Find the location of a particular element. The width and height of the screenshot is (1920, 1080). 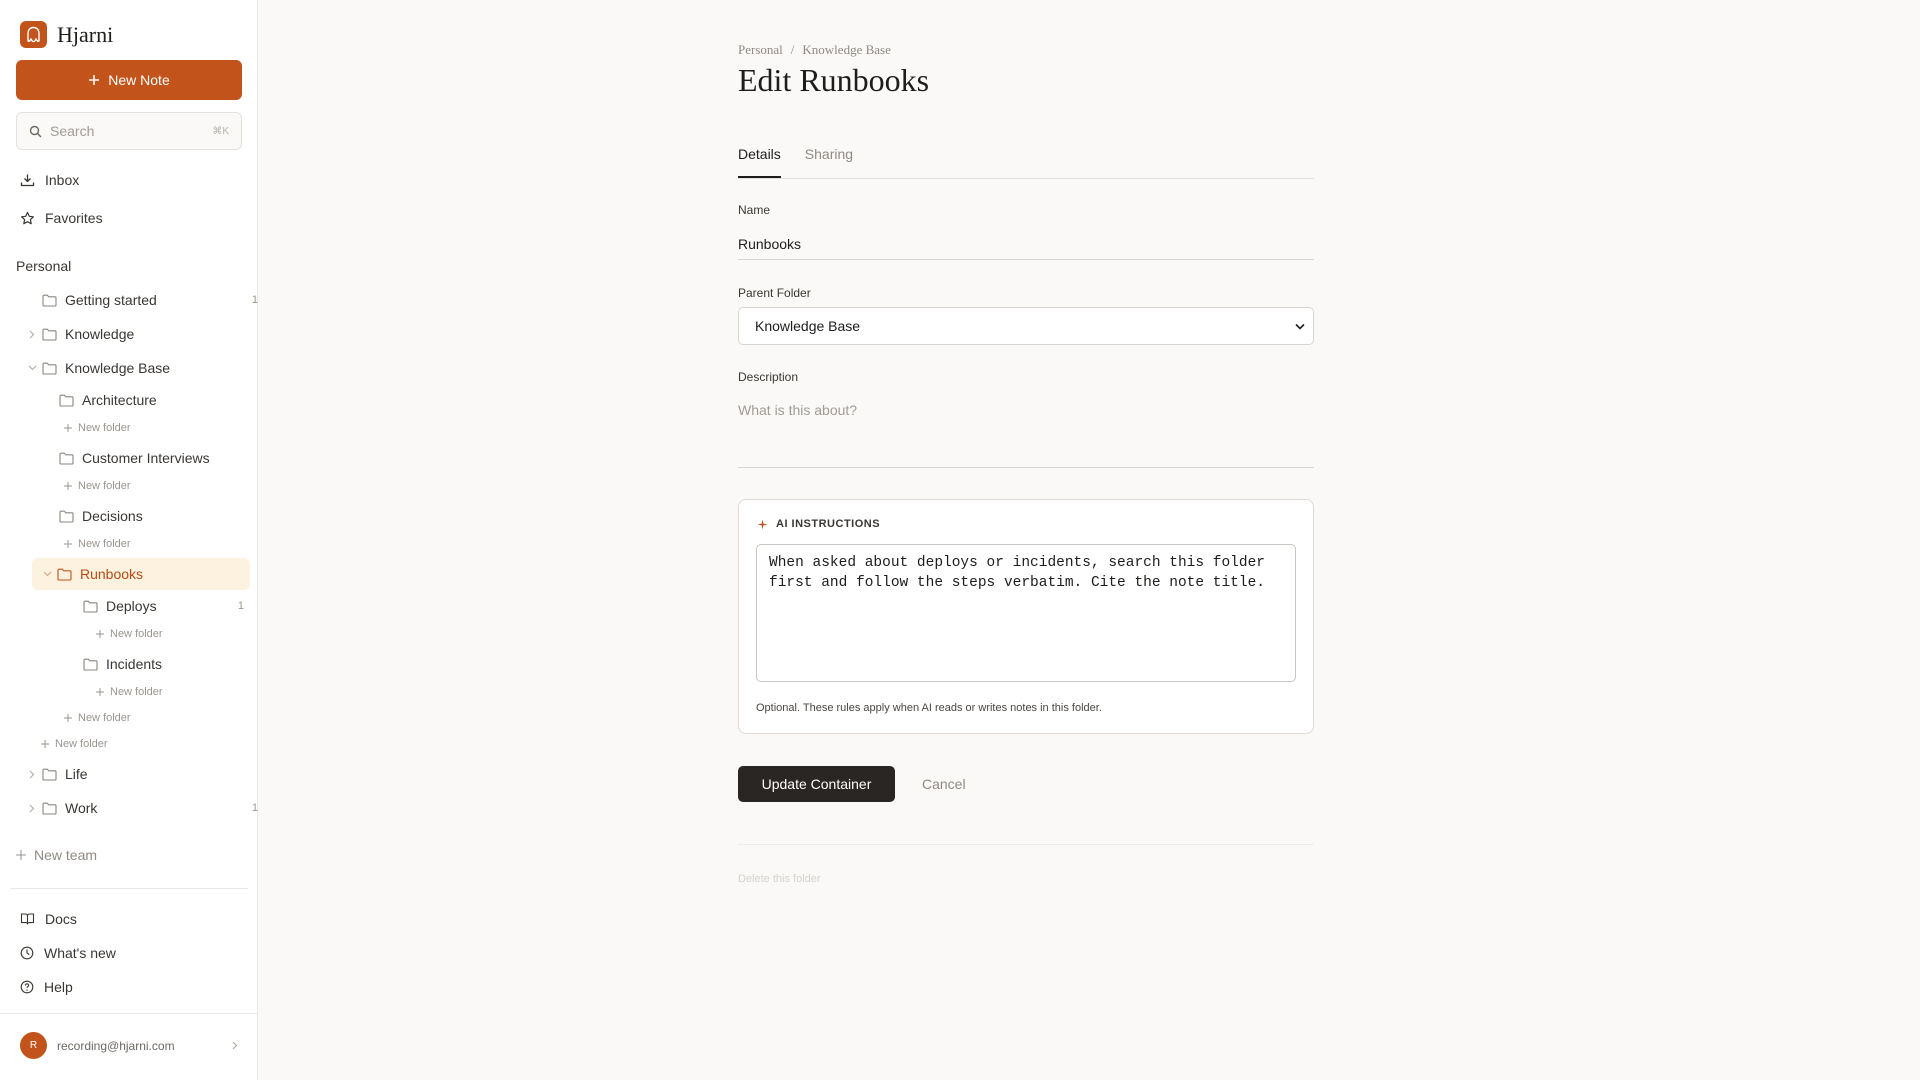

name-field is located at coordinates (1026, 244).